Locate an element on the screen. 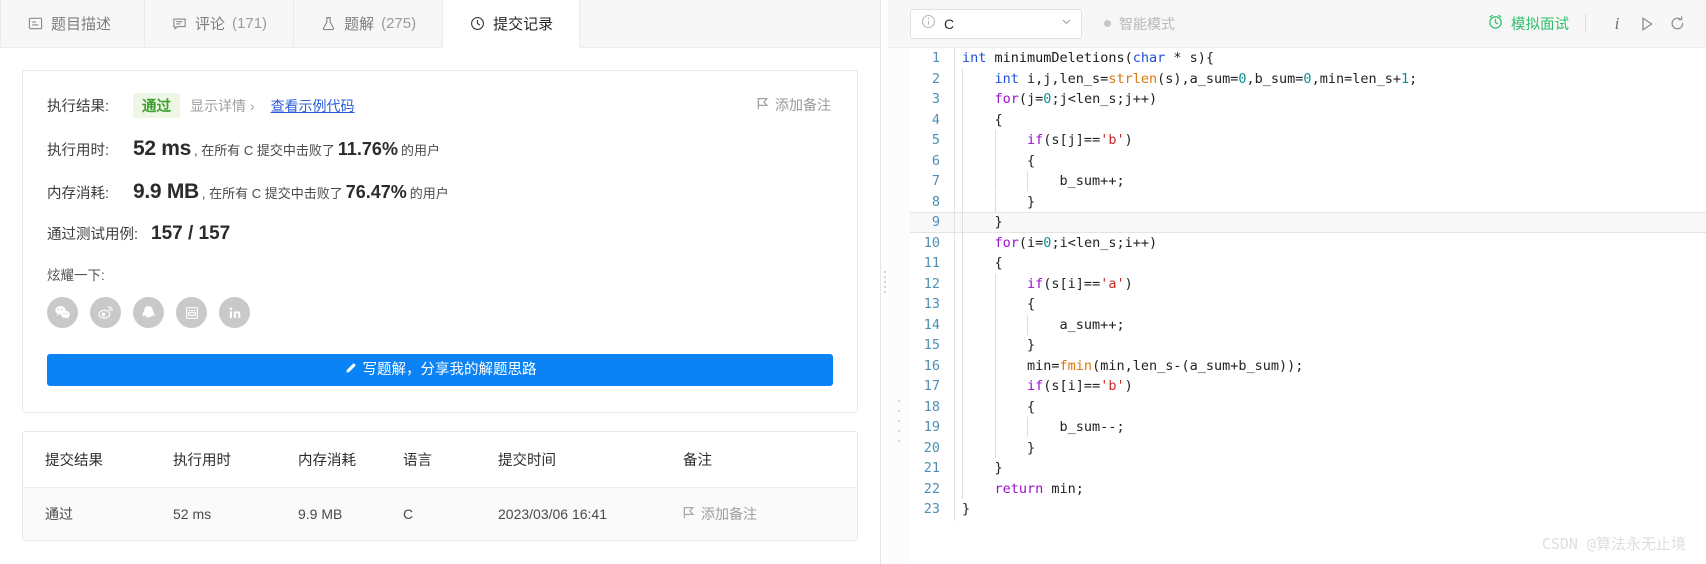 Image resolution: width=1706 pixels, height=564 pixels. line-number: 10 is located at coordinates (931, 242).